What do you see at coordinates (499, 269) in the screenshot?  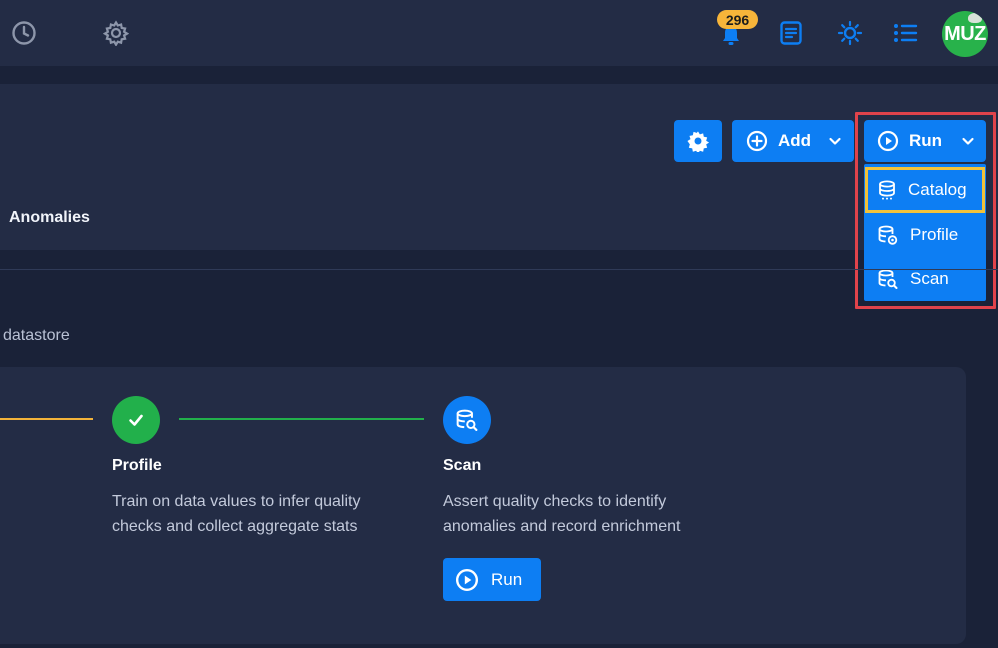 I see `section-divider` at bounding box center [499, 269].